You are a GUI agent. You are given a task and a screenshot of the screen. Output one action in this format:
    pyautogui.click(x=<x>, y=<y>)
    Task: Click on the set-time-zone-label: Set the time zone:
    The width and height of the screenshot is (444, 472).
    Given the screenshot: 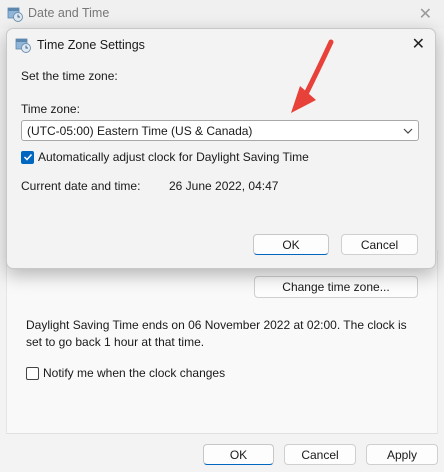 What is the action you would take?
    pyautogui.click(x=69, y=76)
    